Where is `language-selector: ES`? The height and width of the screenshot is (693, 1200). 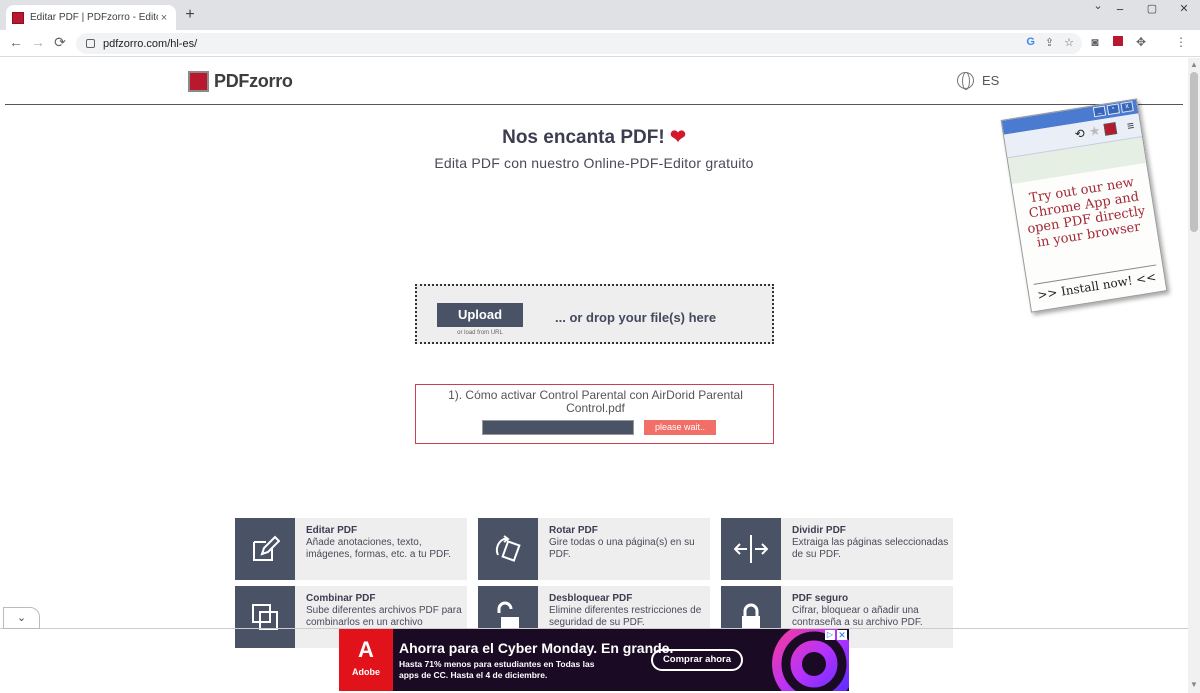 language-selector: ES is located at coordinates (978, 81).